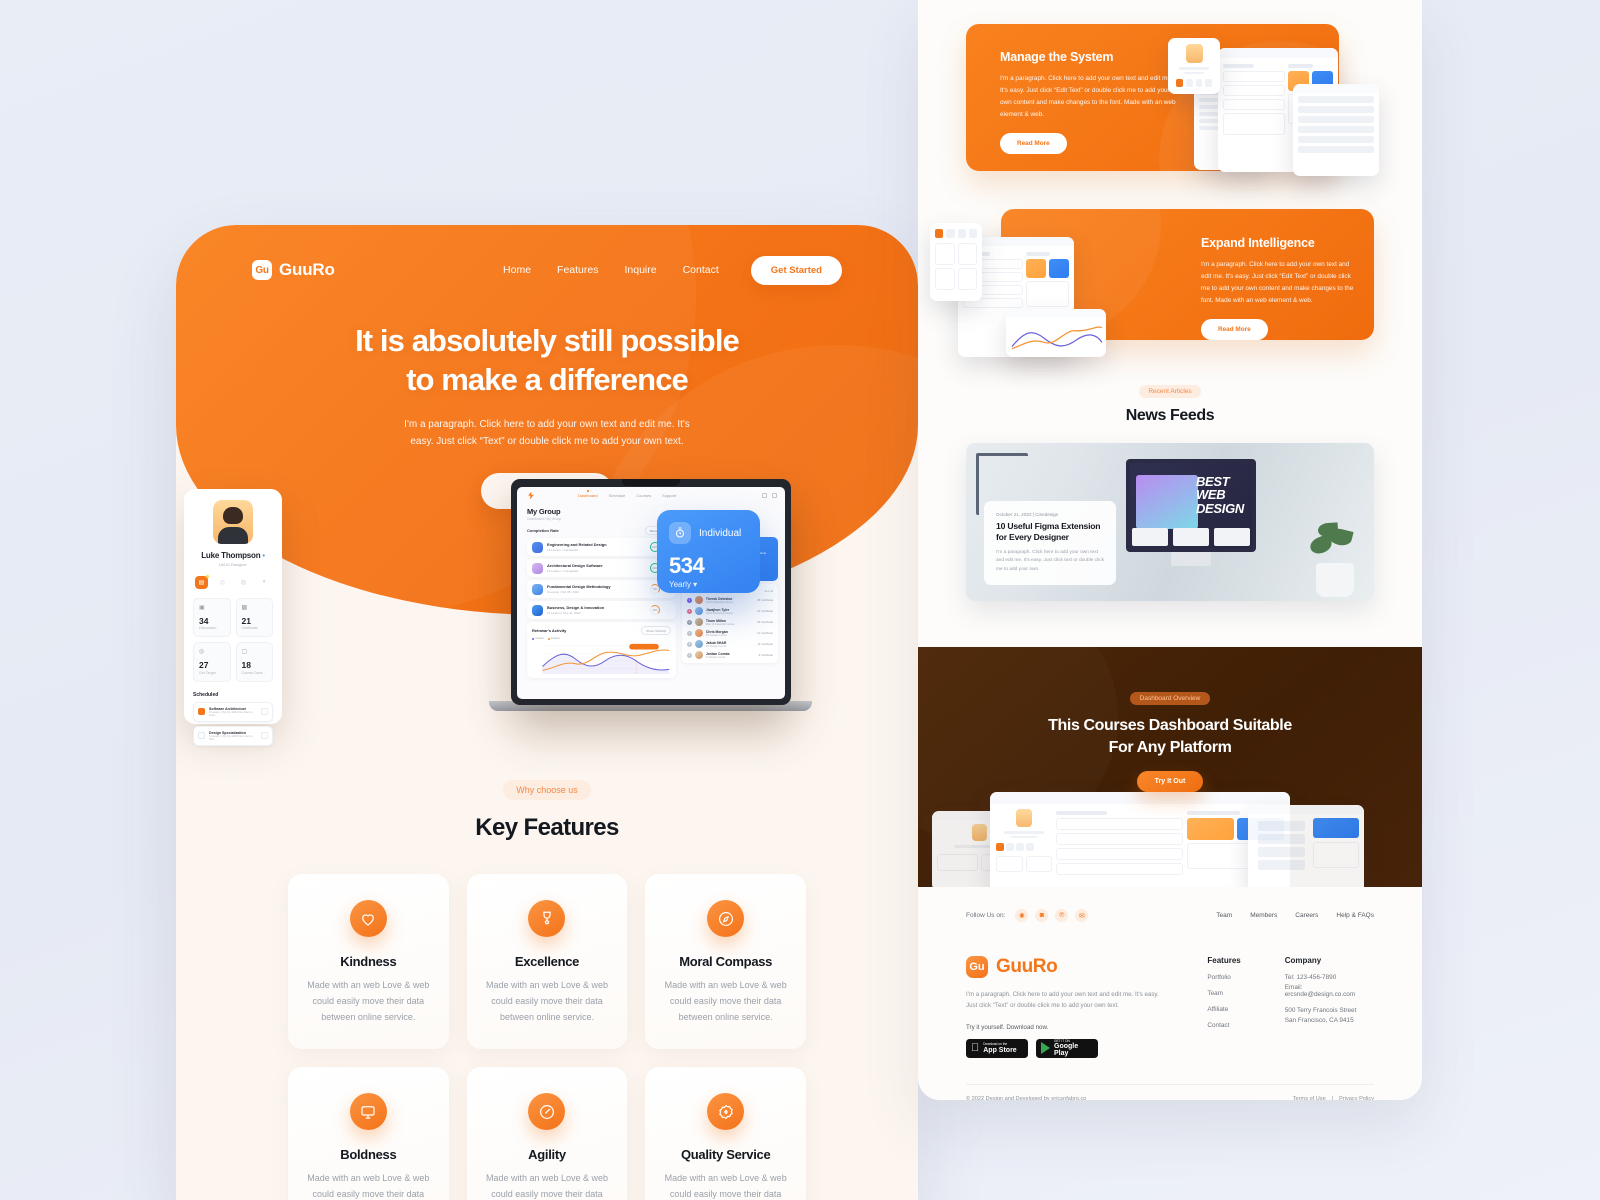 The height and width of the screenshot is (1200, 1600). I want to click on individual-stat-card: Individual 534 Yearly ▾, so click(708, 551).